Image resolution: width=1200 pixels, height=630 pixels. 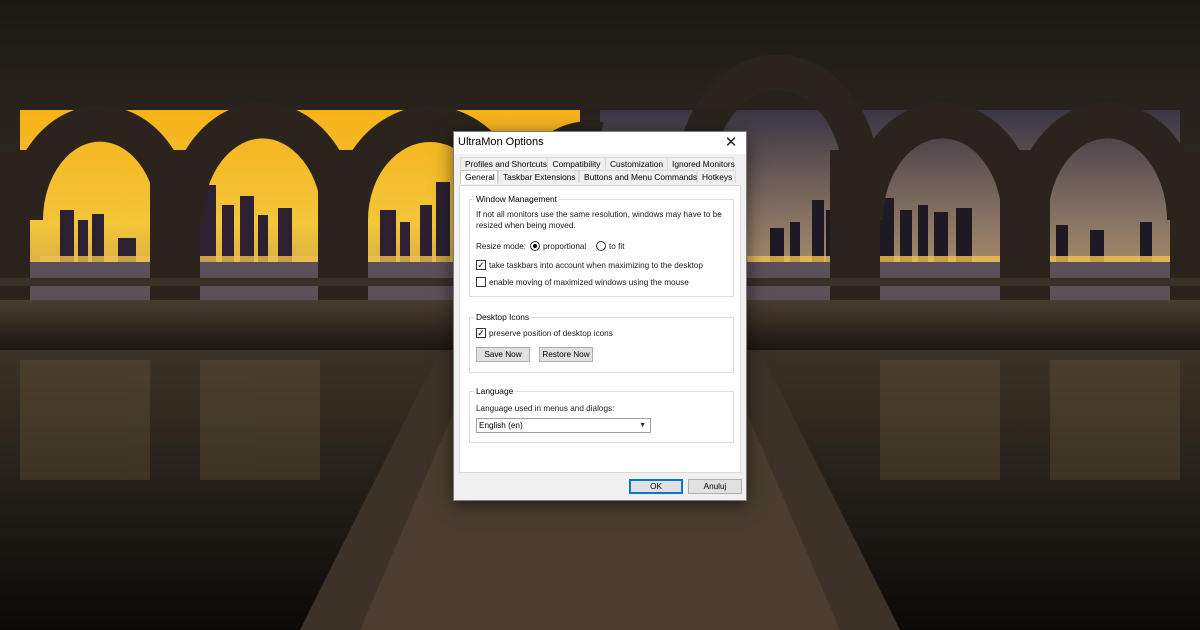 What do you see at coordinates (495, 391) in the screenshot?
I see `language-label: Language` at bounding box center [495, 391].